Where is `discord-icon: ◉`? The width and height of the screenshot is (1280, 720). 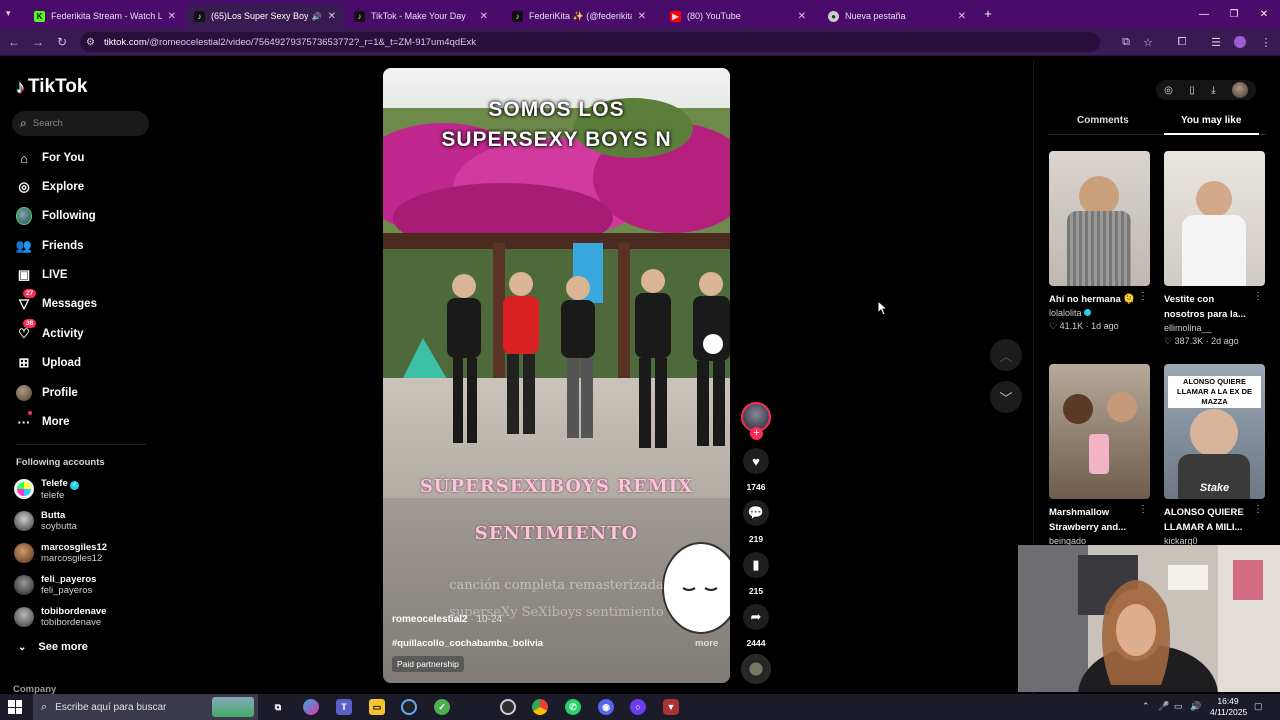
discord-icon: ◉ is located at coordinates (606, 707).